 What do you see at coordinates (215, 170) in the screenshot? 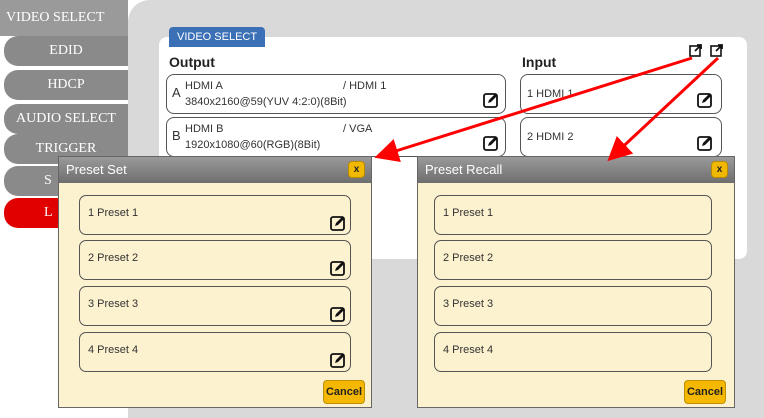
I see `dialog-title: Preset Set` at bounding box center [215, 170].